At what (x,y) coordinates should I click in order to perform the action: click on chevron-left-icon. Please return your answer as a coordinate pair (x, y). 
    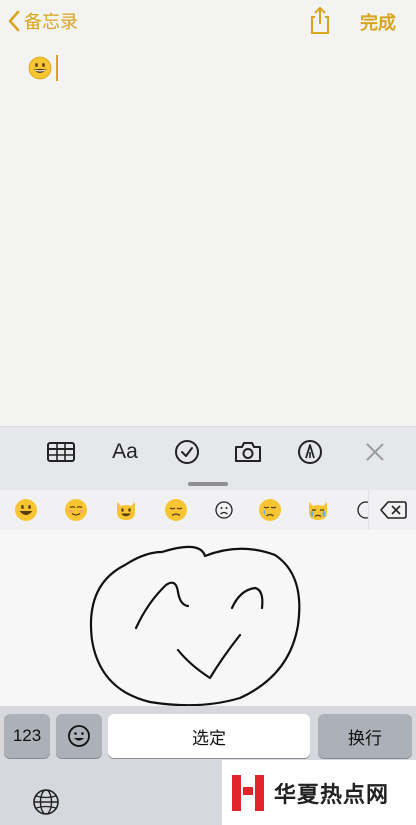
    Looking at the image, I should click on (14, 21).